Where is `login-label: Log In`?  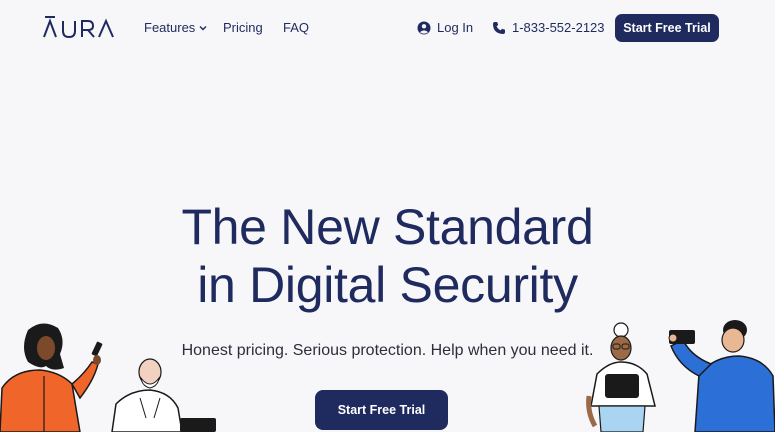 login-label: Log In is located at coordinates (455, 27).